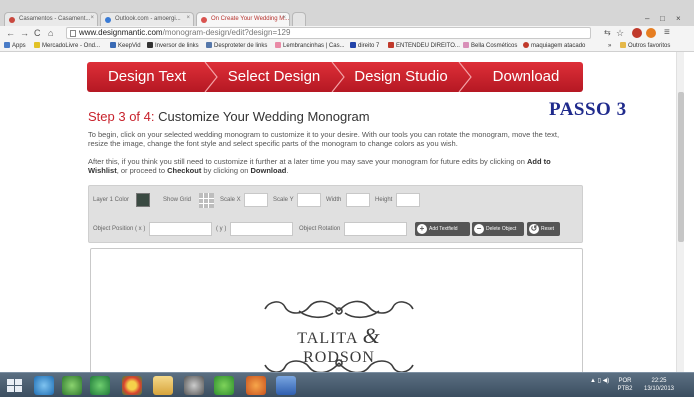 This screenshot has width=694, height=420. Describe the element at coordinates (7, 45) in the screenshot. I see `apps-icon` at that location.